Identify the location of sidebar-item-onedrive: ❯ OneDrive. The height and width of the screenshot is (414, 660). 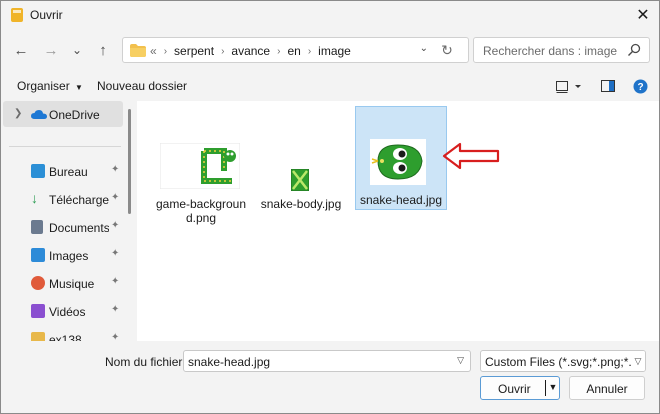
(64, 114).